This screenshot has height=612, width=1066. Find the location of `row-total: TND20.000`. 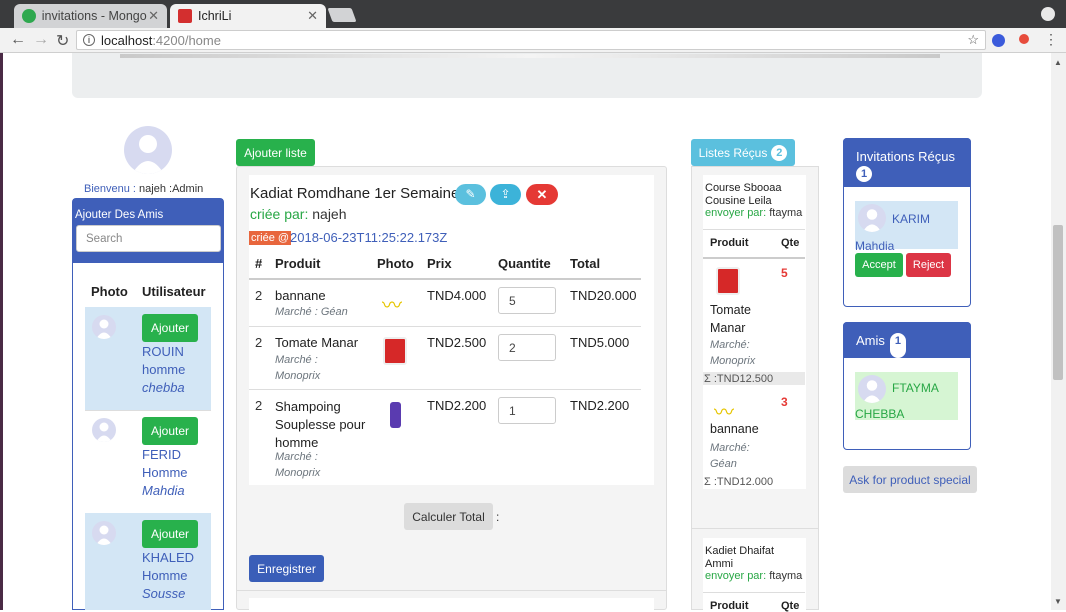

row-total: TND20.000 is located at coordinates (603, 295).